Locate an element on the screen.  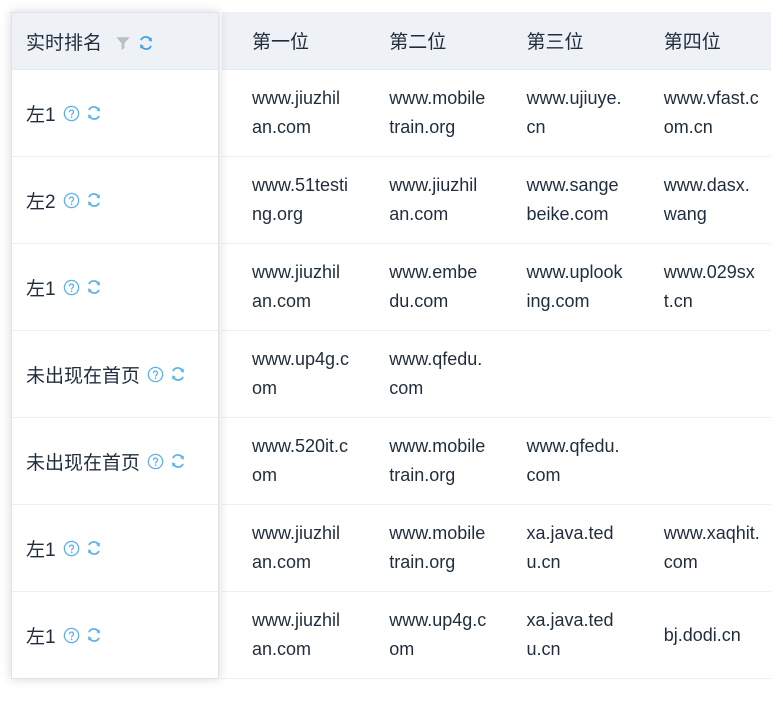
rank-label: 左2 is located at coordinates (41, 202).